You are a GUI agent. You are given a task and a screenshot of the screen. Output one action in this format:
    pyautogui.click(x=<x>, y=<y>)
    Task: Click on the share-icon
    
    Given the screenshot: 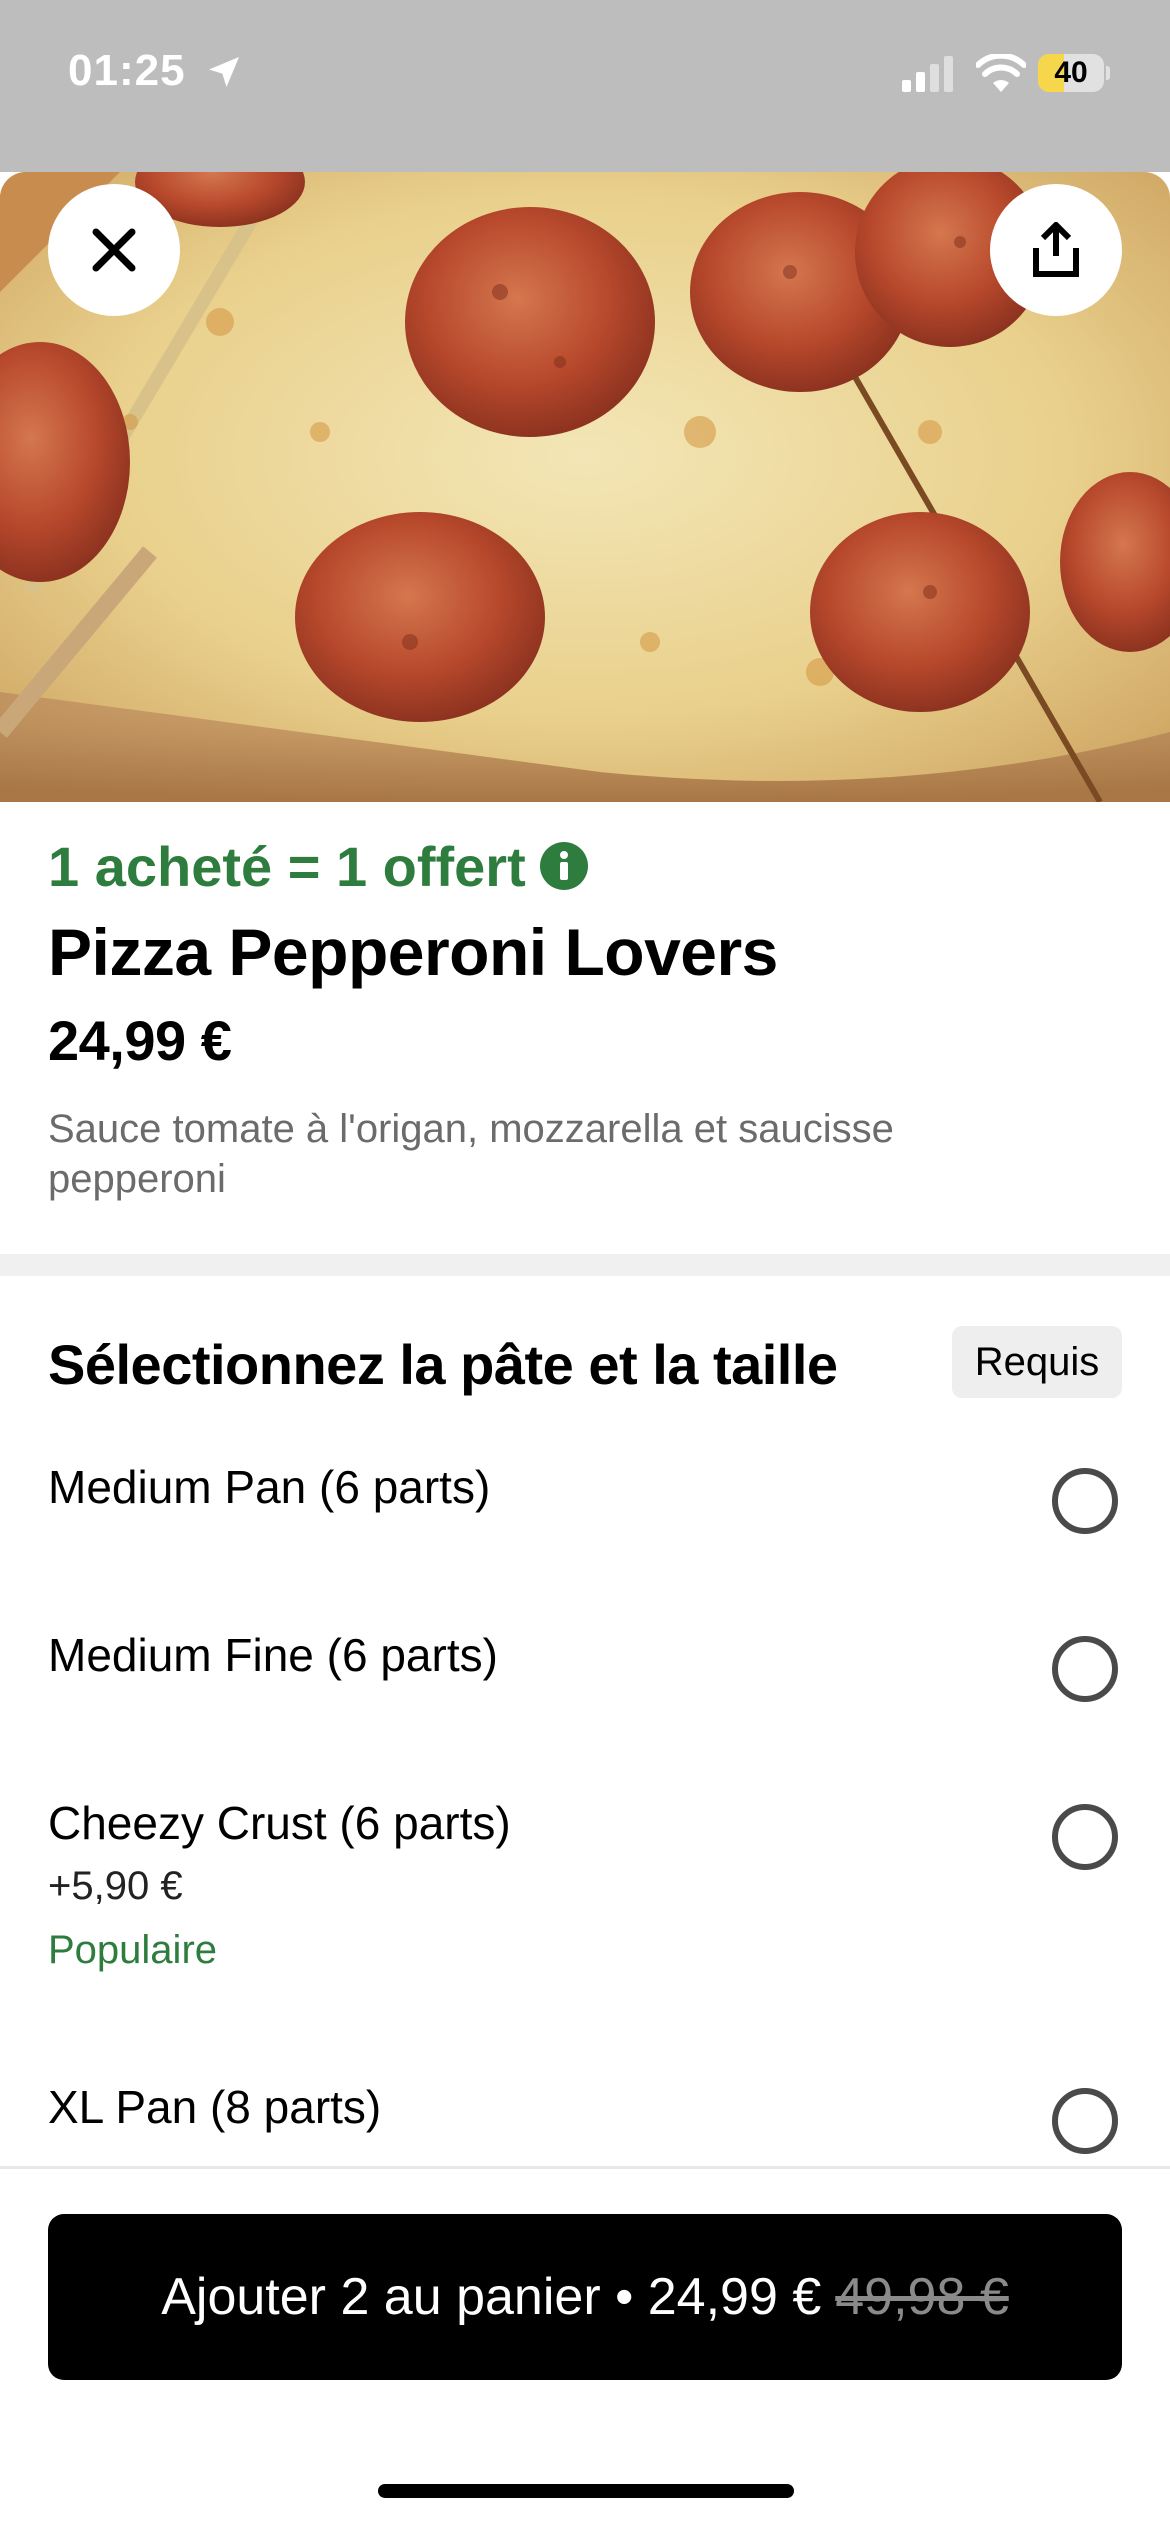 What is the action you would take?
    pyautogui.click(x=1056, y=249)
    